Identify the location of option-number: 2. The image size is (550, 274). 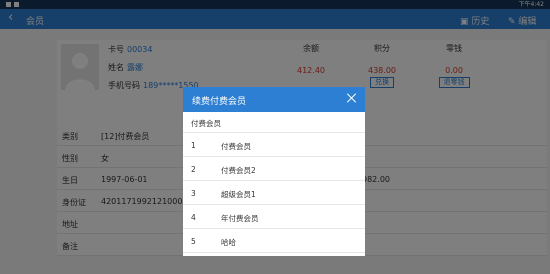
(193, 169).